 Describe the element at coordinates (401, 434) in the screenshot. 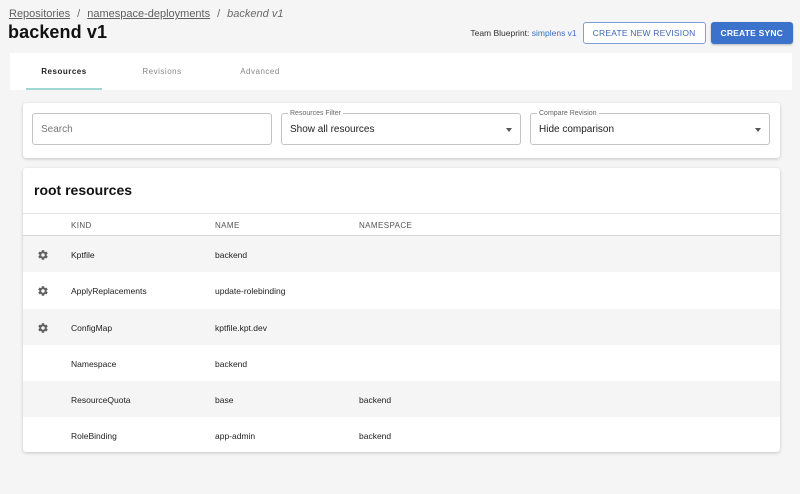

I see `table-row: RoleBinding app-admin backend` at that location.